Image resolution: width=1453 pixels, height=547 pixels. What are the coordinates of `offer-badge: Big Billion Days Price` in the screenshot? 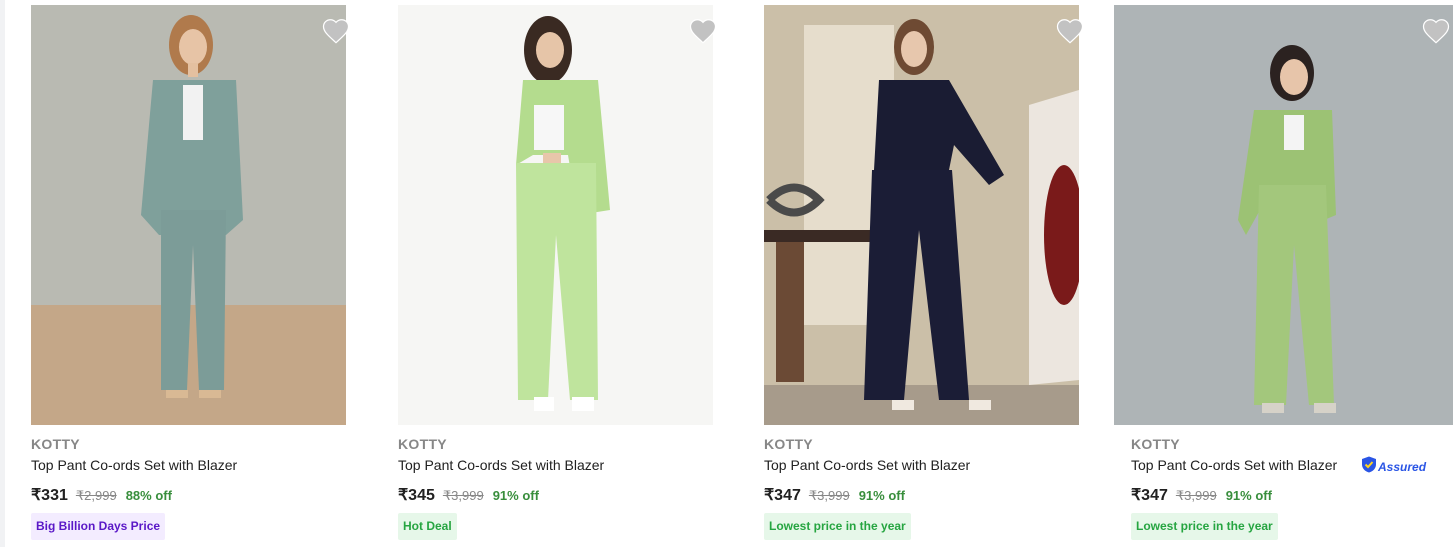 It's located at (98, 526).